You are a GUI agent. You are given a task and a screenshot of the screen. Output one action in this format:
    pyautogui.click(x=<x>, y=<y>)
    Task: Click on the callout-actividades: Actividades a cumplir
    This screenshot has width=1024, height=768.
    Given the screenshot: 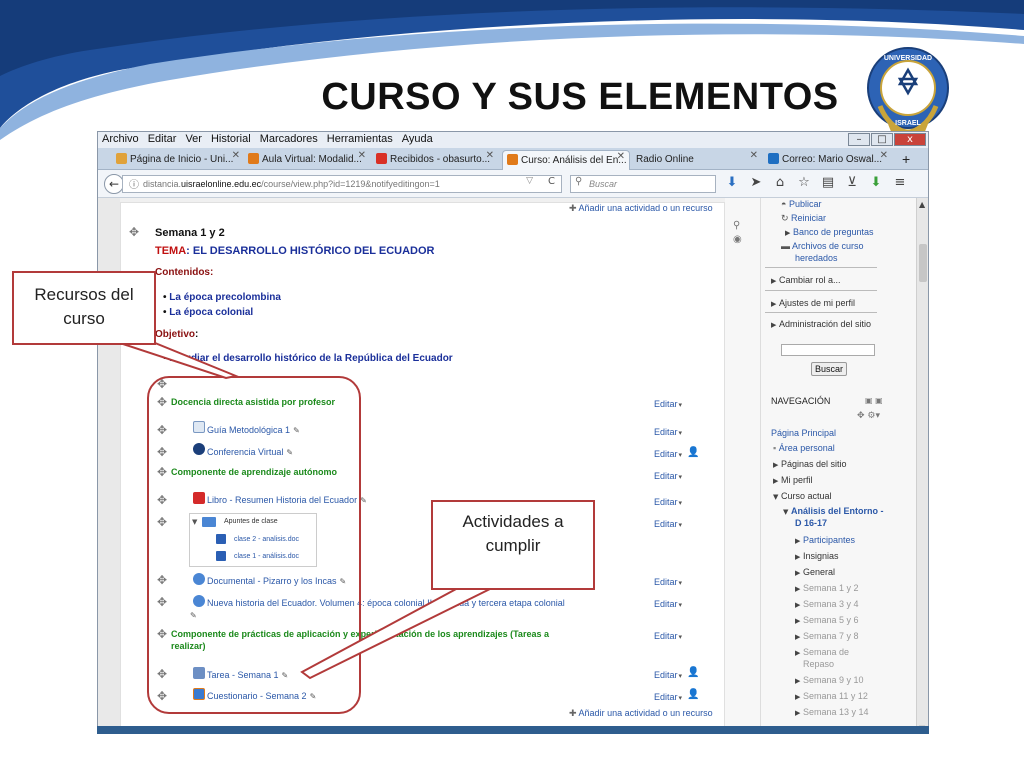 What is the action you would take?
    pyautogui.click(x=513, y=545)
    